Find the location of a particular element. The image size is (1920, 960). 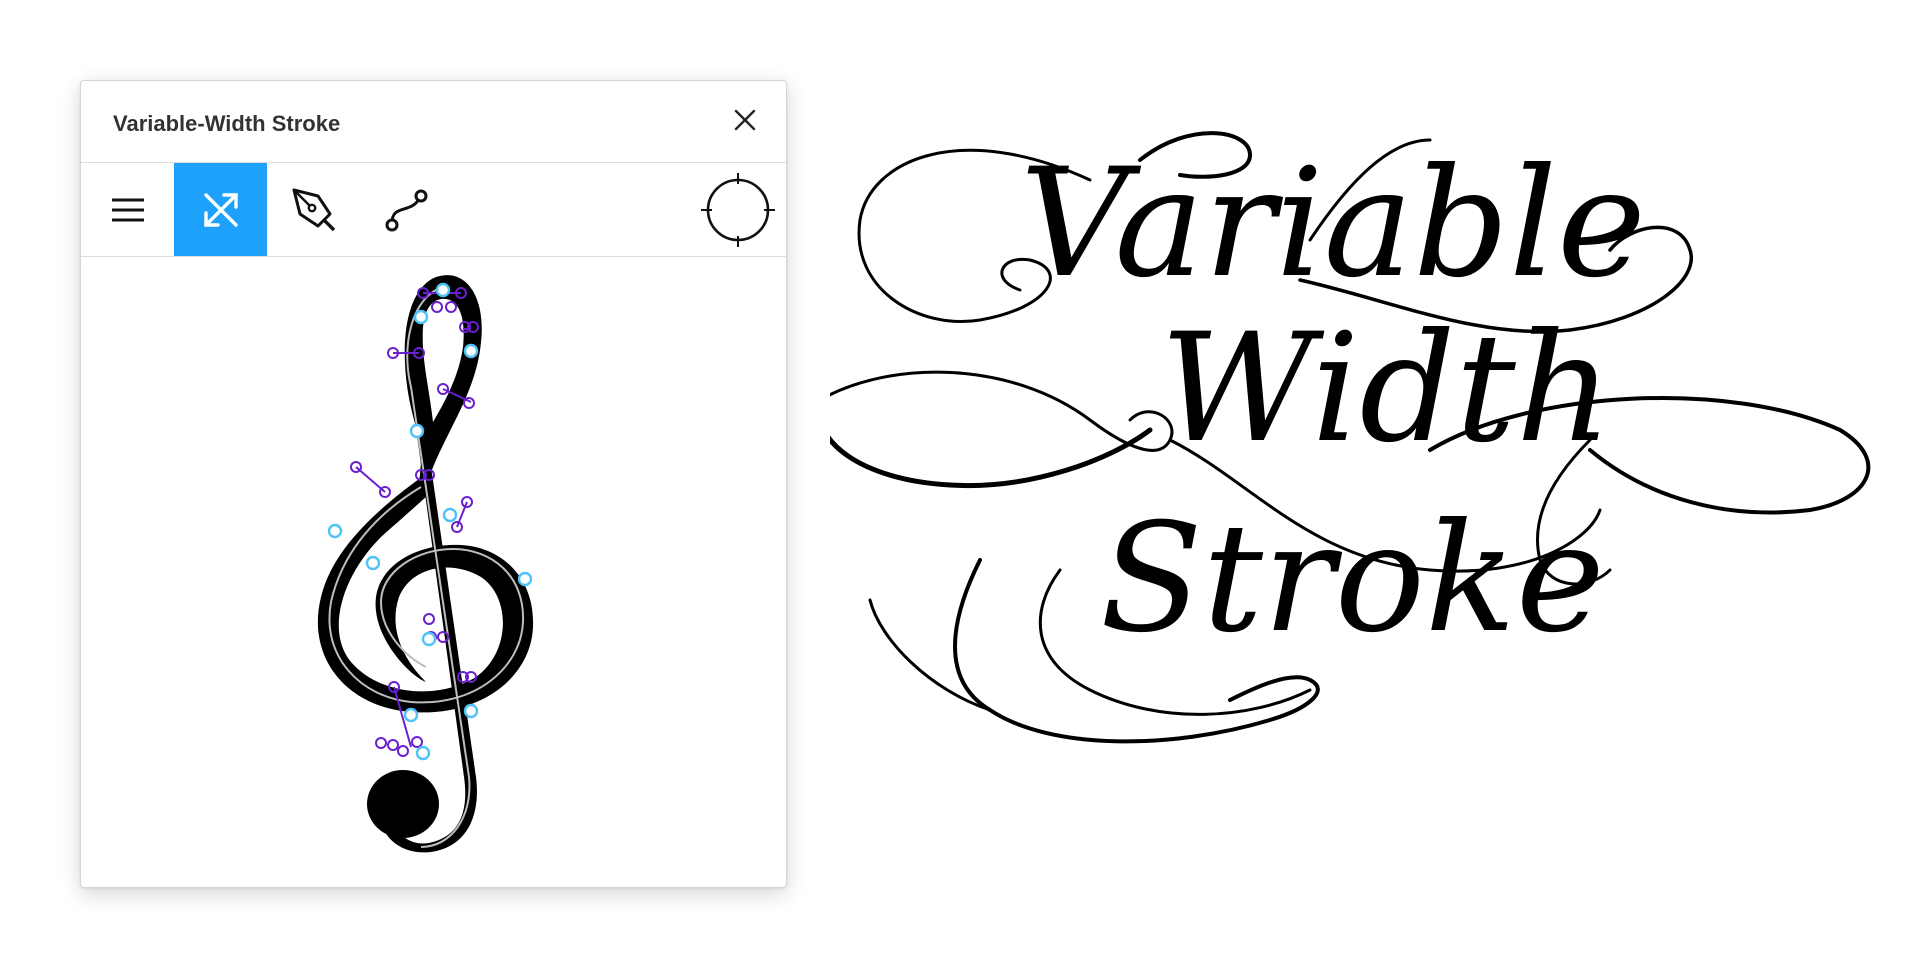

panel-title: Variable-Width Stroke is located at coordinates (227, 123).